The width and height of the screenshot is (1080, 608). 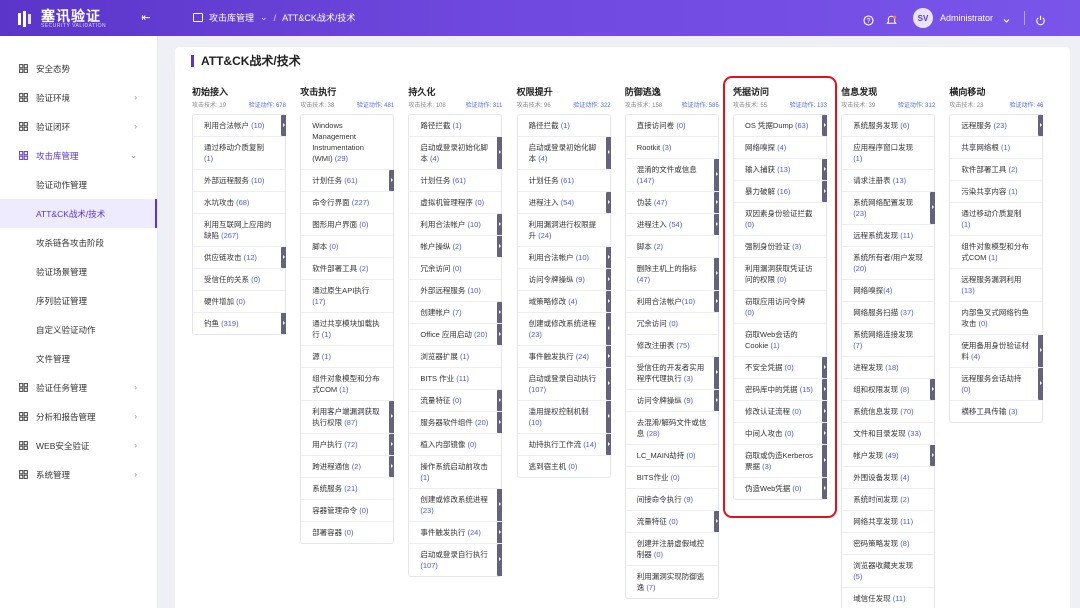 What do you see at coordinates (780, 274) in the screenshot?
I see `technique-cell: 利用漏洞获取凭证访问的权限 (0)` at bounding box center [780, 274].